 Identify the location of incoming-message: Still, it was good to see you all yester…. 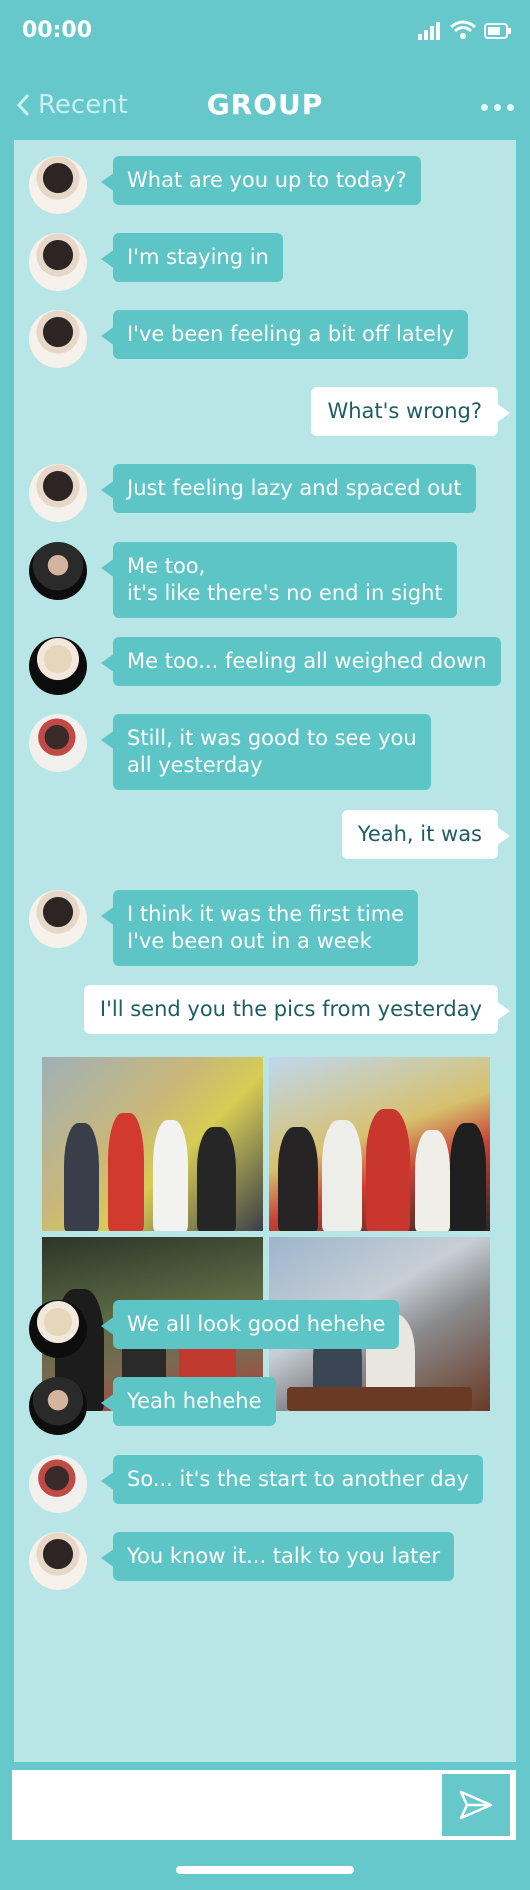
(266, 752).